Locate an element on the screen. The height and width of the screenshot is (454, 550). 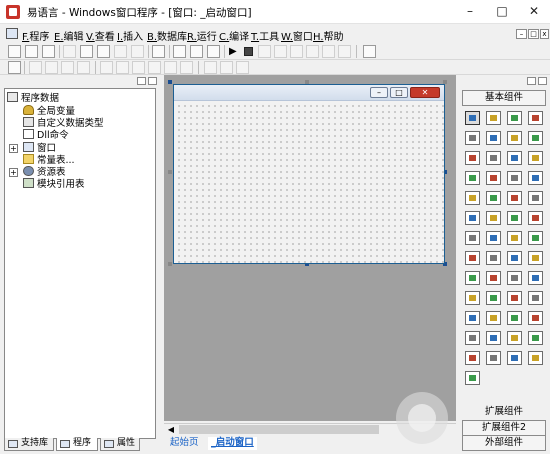
menu-window: W.窗口 is located at coordinates (297, 35).